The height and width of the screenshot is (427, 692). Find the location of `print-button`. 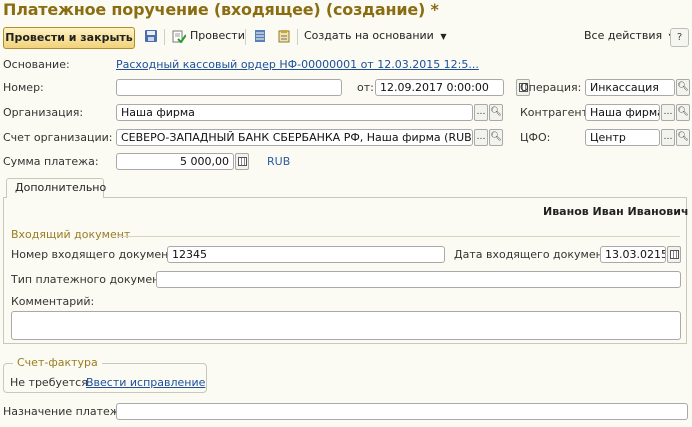

print-button is located at coordinates (284, 37).